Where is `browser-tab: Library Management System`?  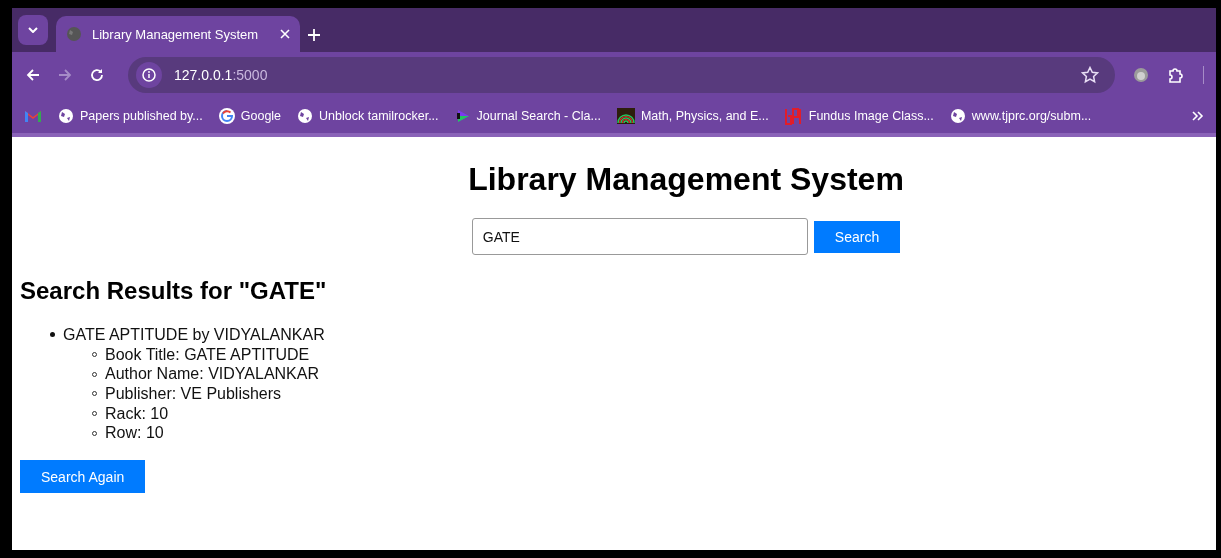 browser-tab: Library Management System is located at coordinates (178, 34).